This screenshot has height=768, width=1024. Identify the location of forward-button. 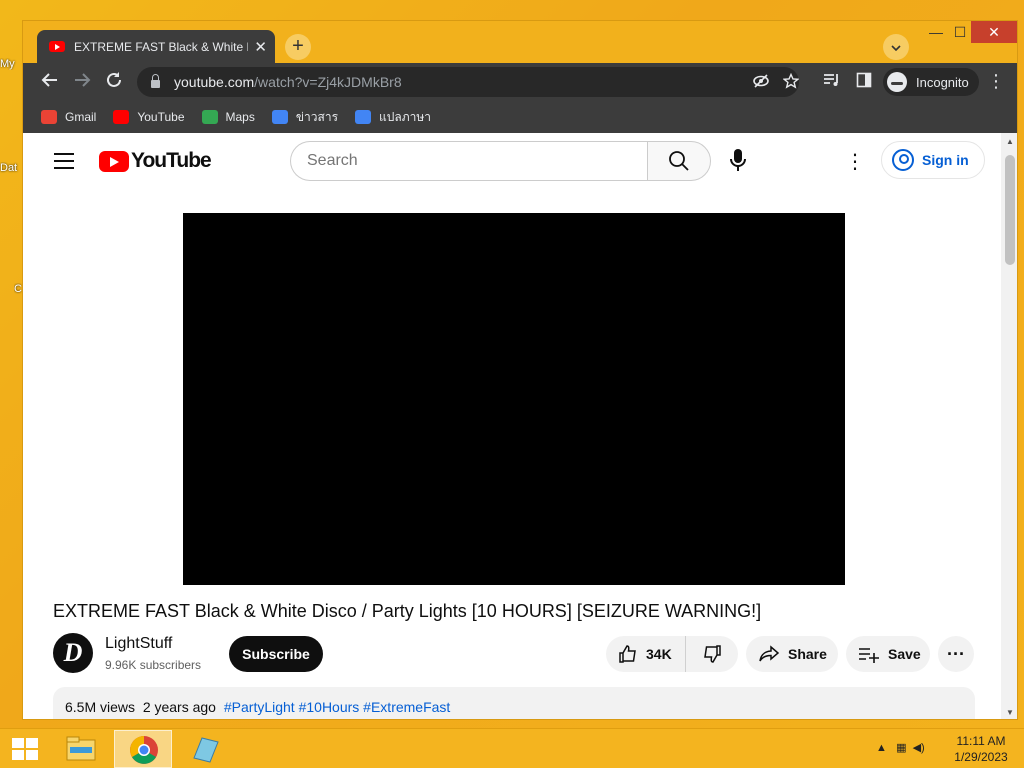
(82, 82).